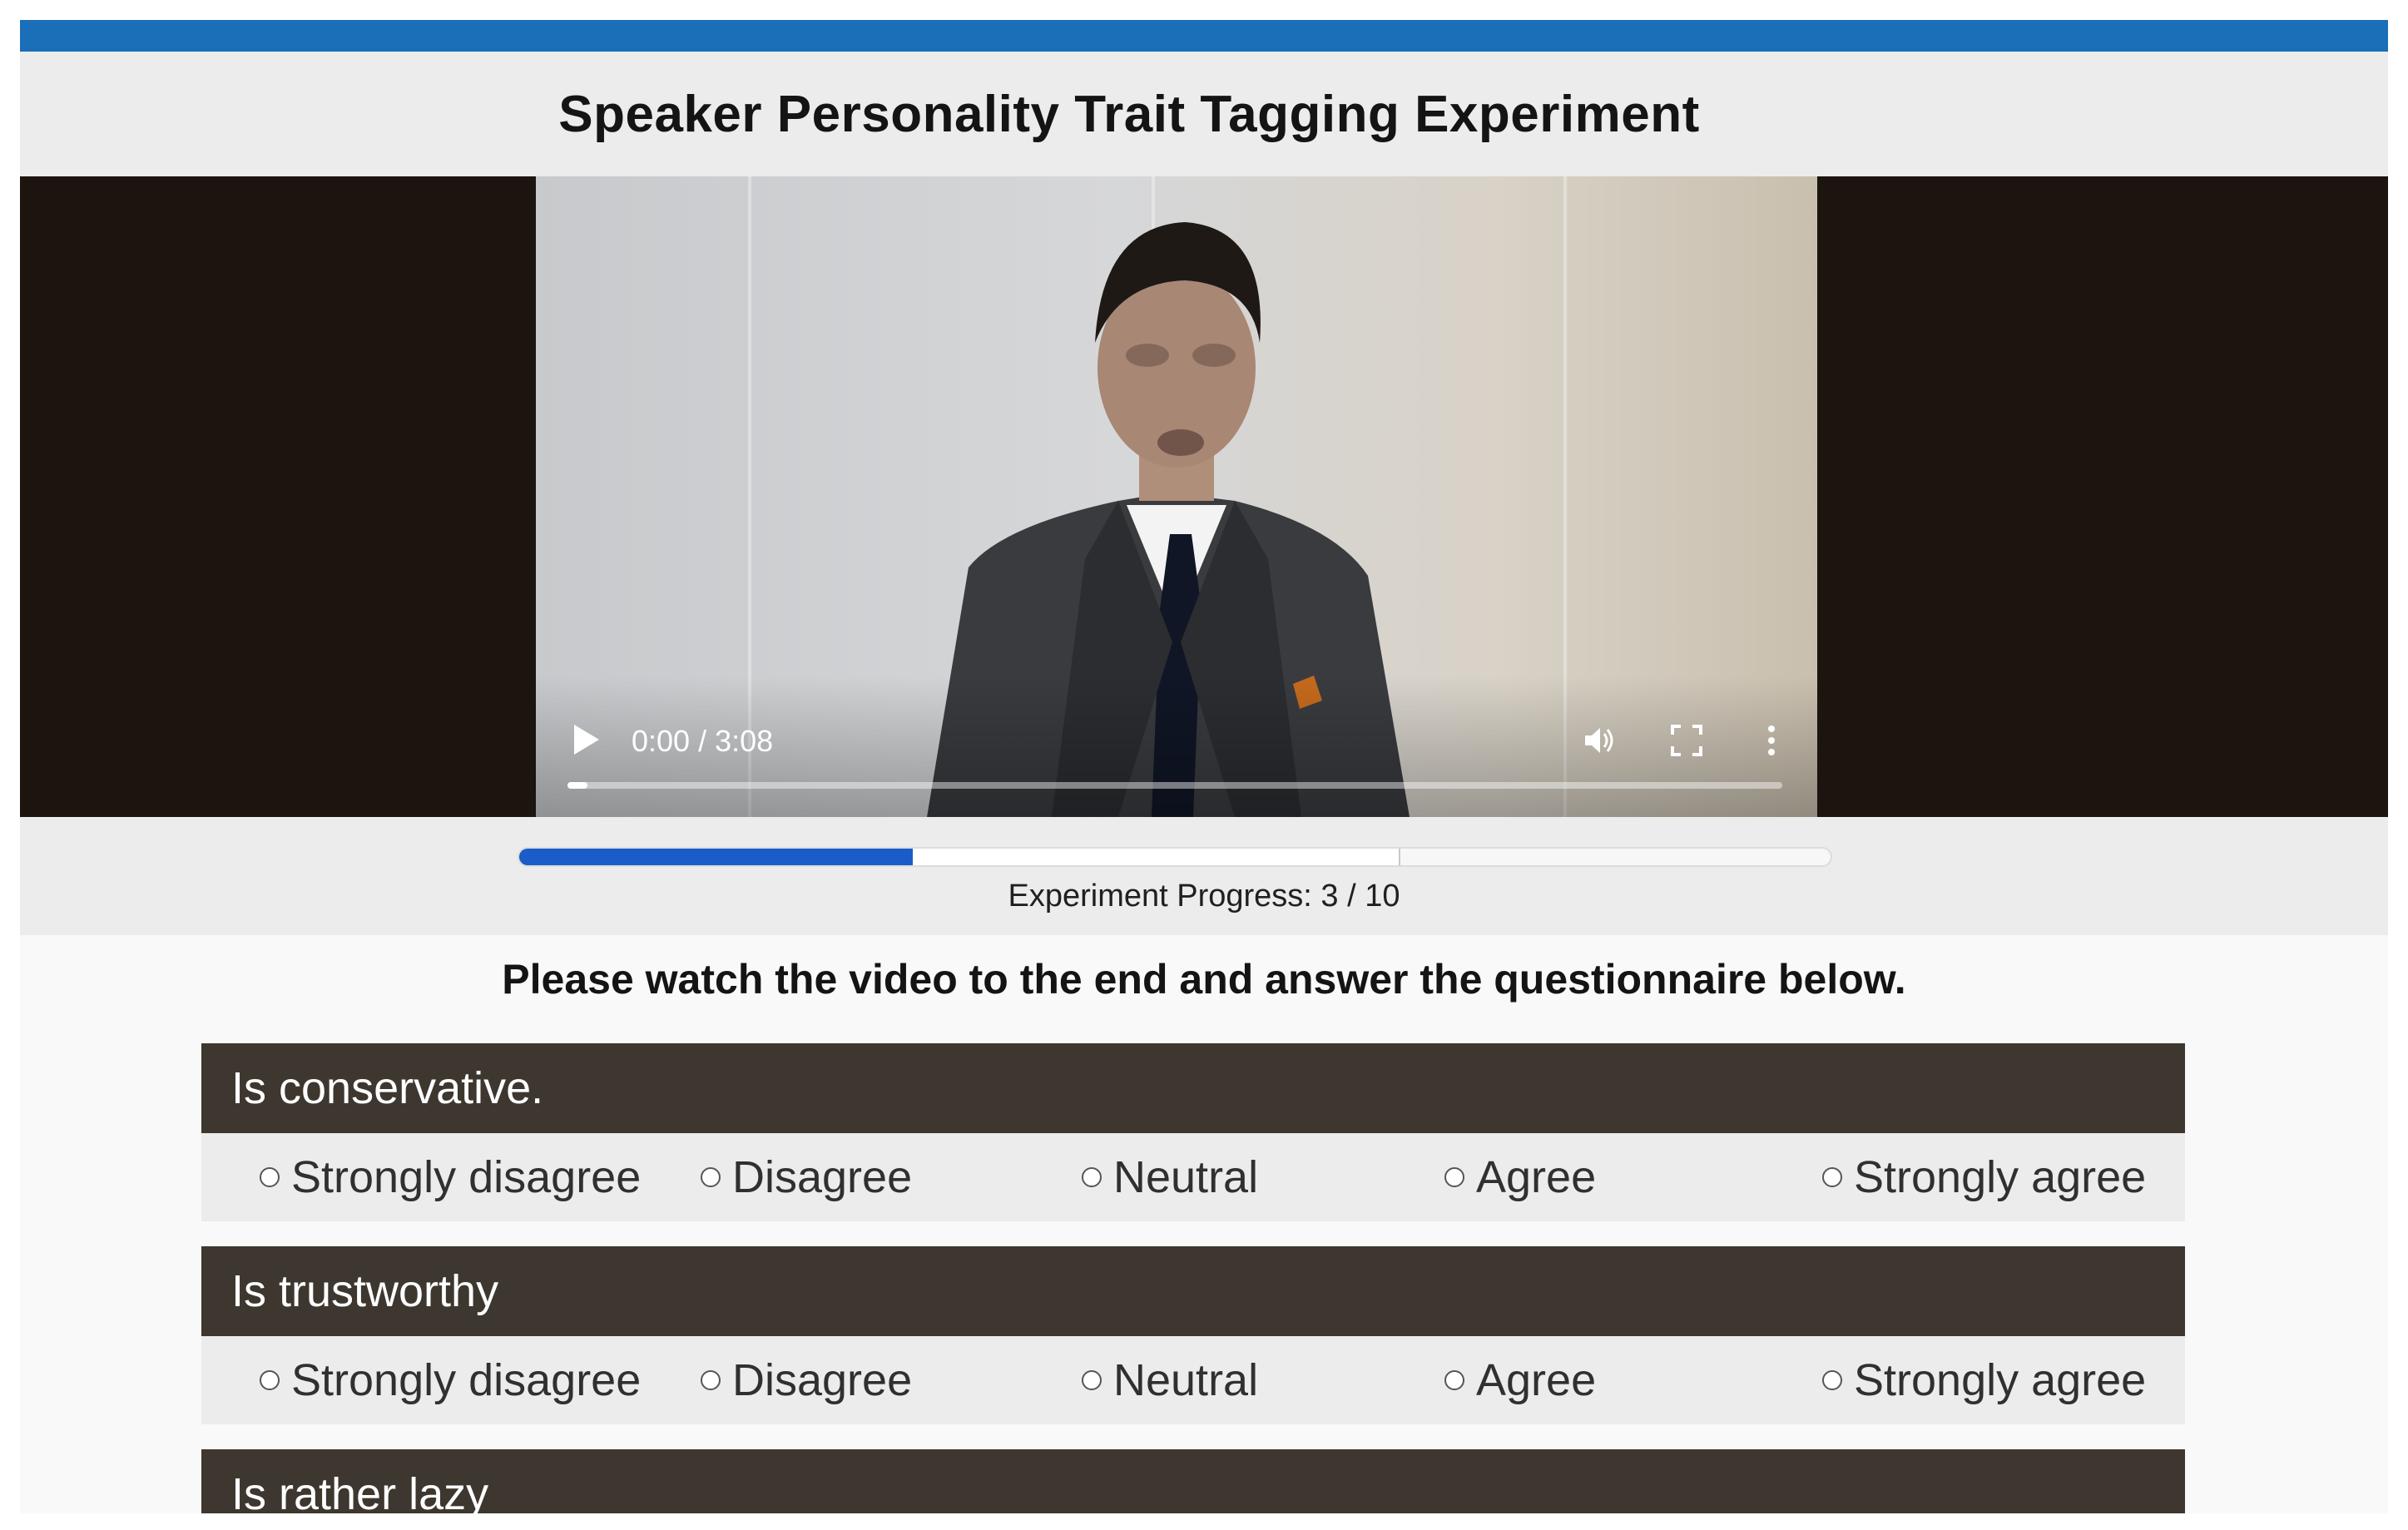  What do you see at coordinates (585, 739) in the screenshot?
I see `play-icon` at bounding box center [585, 739].